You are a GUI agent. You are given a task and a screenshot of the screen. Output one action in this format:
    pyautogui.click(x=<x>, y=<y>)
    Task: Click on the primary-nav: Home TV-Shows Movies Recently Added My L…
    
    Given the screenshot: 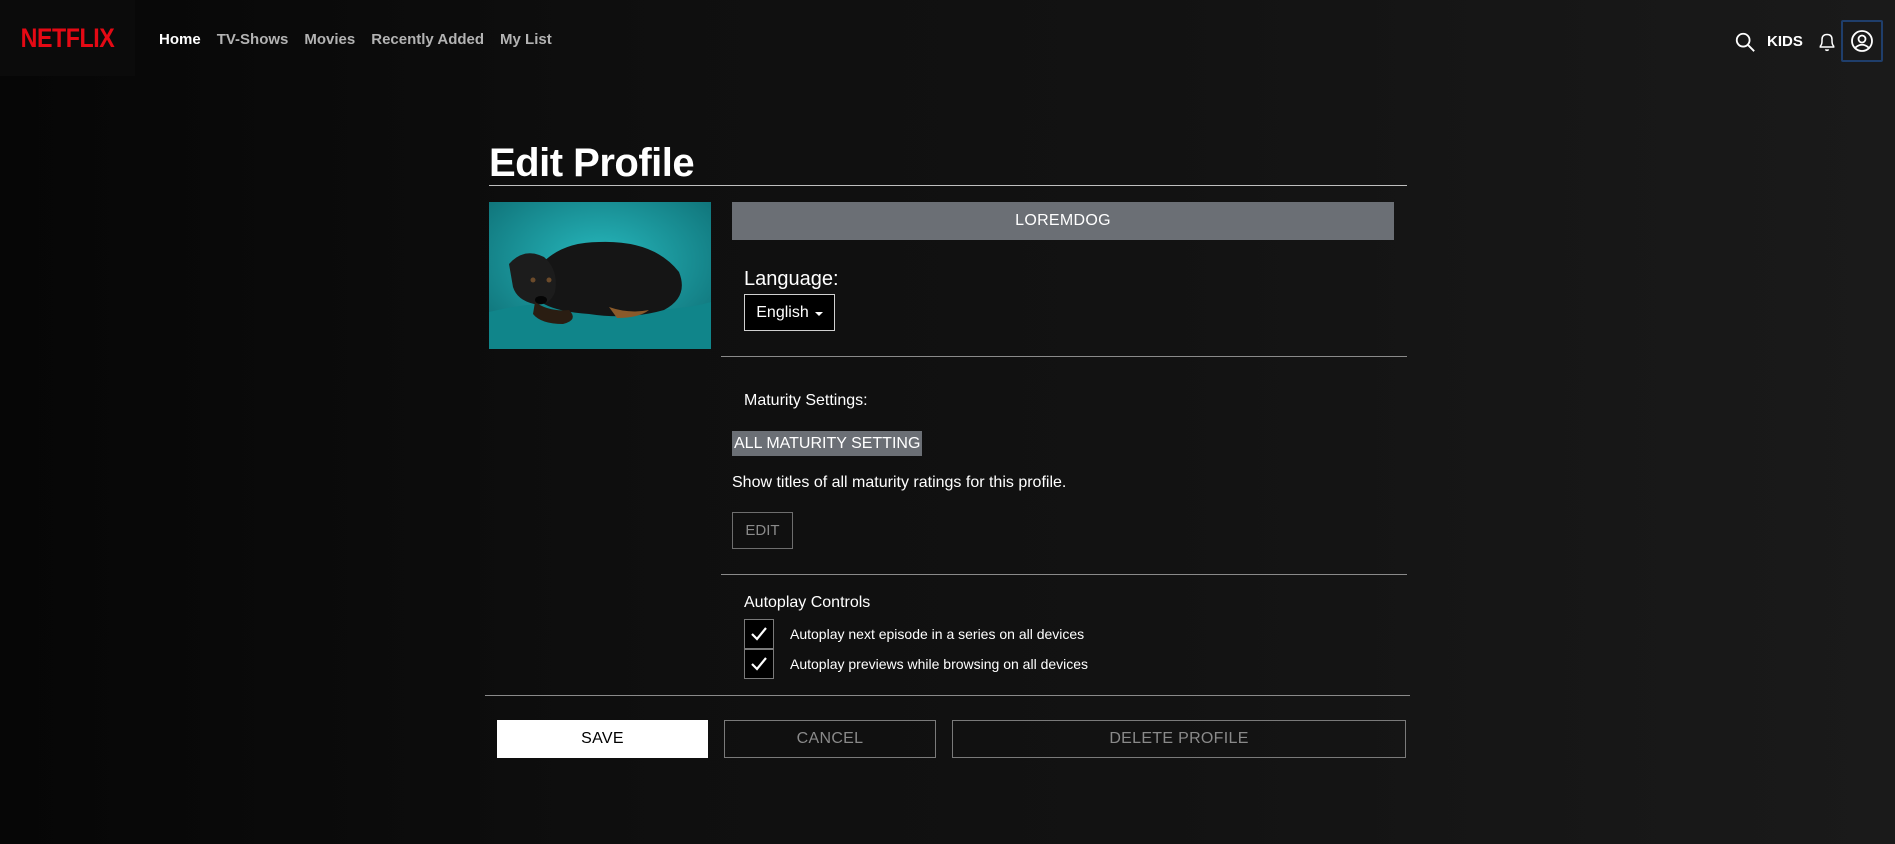 What is the action you would take?
    pyautogui.click(x=355, y=39)
    